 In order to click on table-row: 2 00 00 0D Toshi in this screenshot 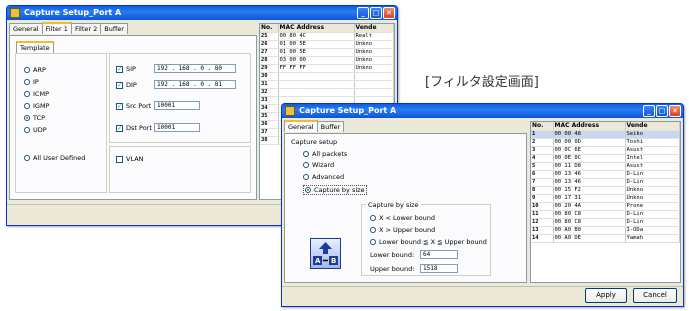, I will do `click(605, 142)`.